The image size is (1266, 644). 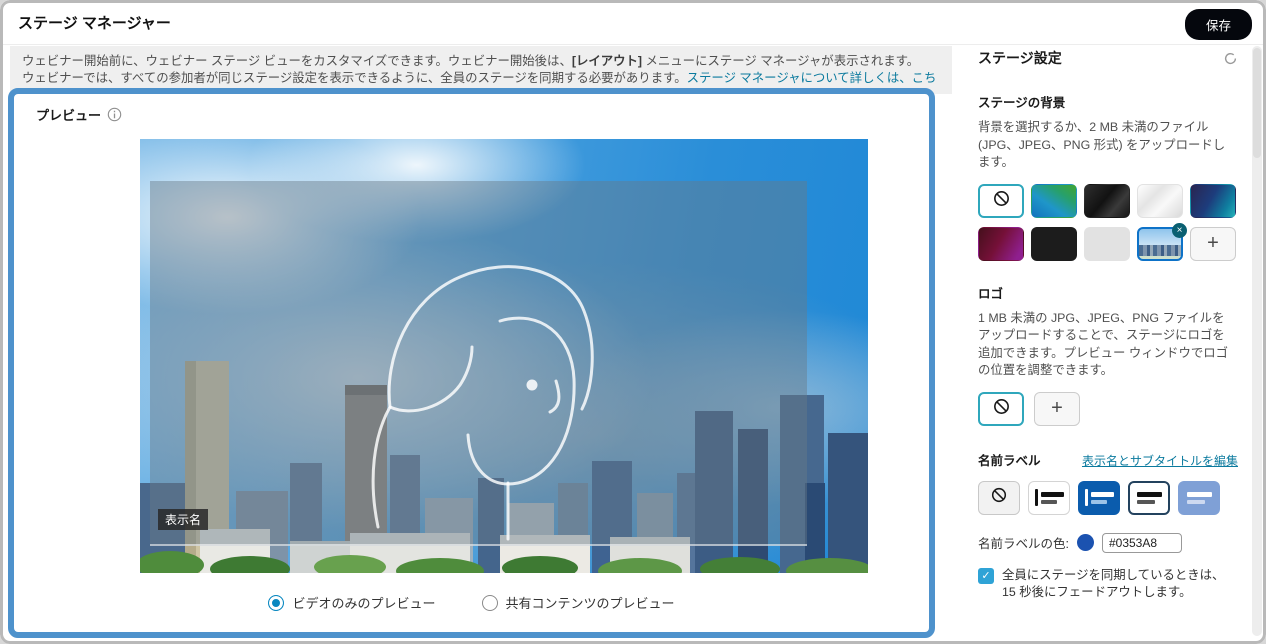 What do you see at coordinates (1049, 497) in the screenshot?
I see `name-label-style-white-accent` at bounding box center [1049, 497].